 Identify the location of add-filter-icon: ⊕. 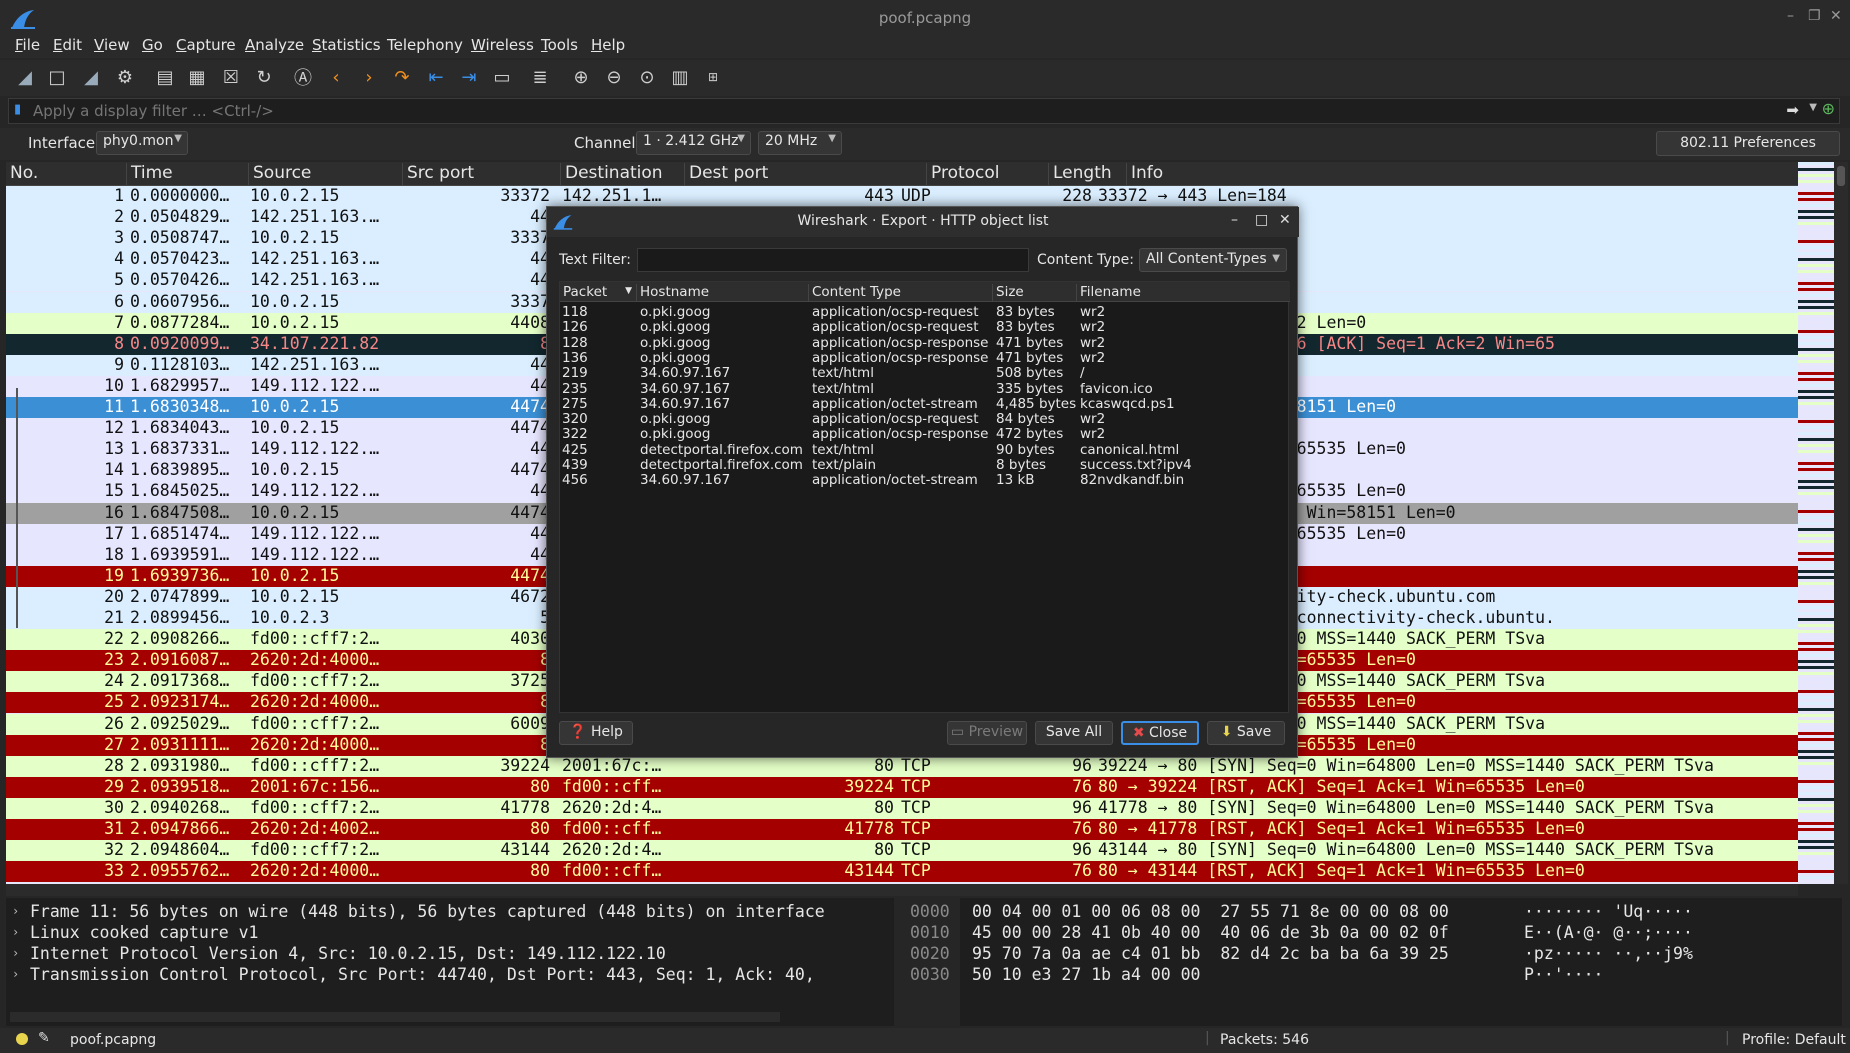
(1828, 108).